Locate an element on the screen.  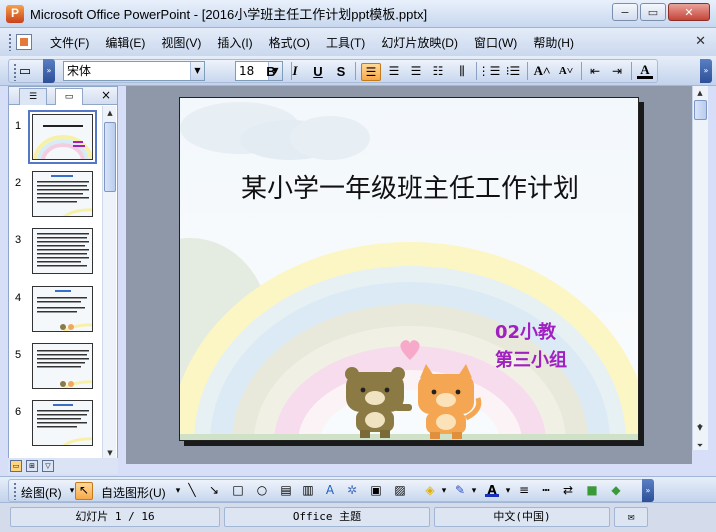
minimize-button: − is located at coordinates (625, 12).